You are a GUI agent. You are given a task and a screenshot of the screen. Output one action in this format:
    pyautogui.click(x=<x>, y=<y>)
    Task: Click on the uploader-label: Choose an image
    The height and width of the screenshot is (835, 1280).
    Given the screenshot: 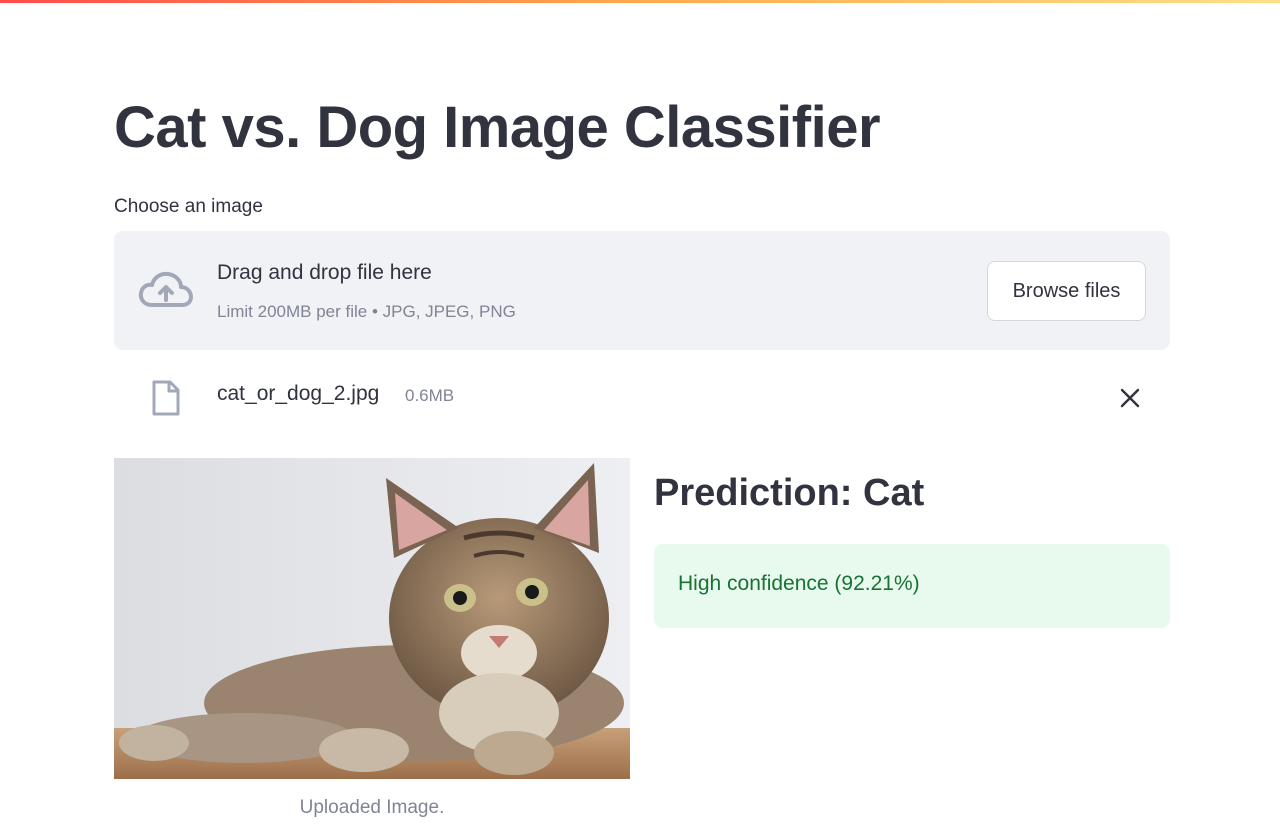 What is the action you would take?
    pyautogui.click(x=188, y=206)
    